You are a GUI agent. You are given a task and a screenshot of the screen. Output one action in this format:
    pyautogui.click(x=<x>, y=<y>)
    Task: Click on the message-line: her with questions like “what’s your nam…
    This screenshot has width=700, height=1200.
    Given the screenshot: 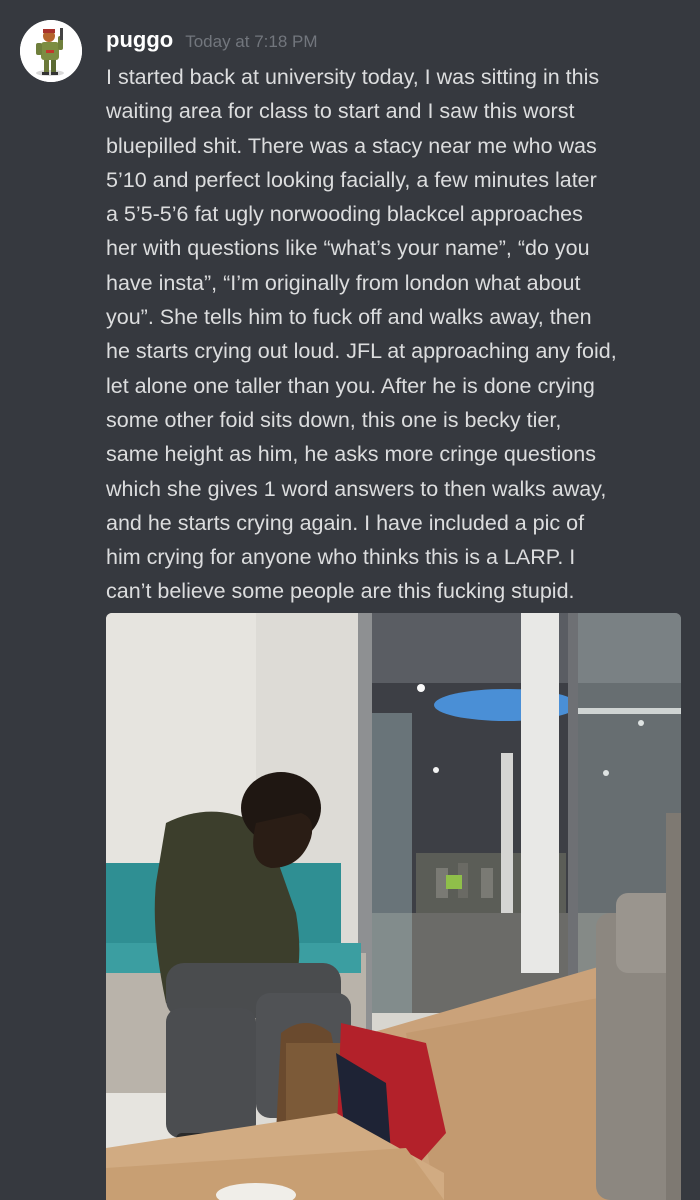 What is the action you would take?
    pyautogui.click(x=348, y=248)
    